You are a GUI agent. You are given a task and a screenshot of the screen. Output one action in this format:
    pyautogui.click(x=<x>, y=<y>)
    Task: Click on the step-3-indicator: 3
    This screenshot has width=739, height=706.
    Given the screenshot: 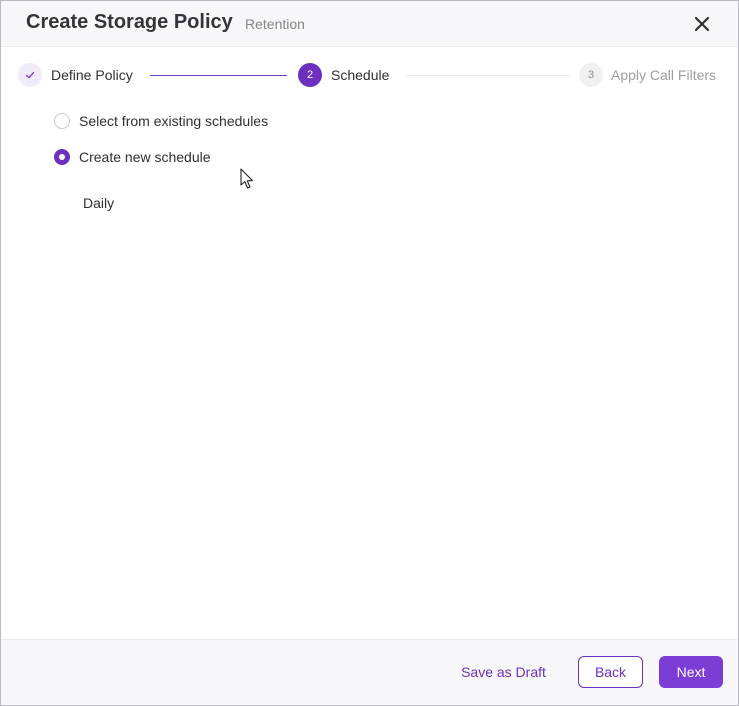 What is the action you would take?
    pyautogui.click(x=591, y=75)
    